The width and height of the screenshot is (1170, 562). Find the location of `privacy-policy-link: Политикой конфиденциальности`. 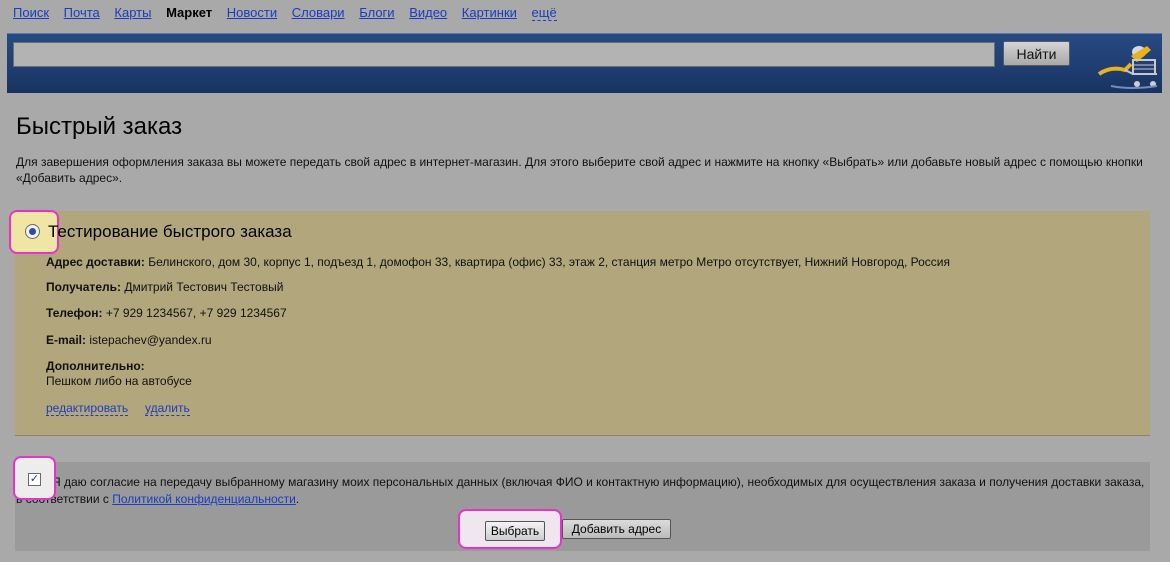

privacy-policy-link: Политикой конфиденциальности is located at coordinates (204, 499).